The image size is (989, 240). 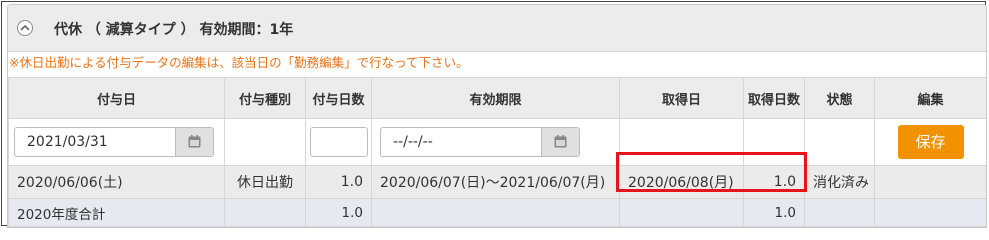 What do you see at coordinates (413, 142) in the screenshot?
I see `validity-input-value: --/--/--` at bounding box center [413, 142].